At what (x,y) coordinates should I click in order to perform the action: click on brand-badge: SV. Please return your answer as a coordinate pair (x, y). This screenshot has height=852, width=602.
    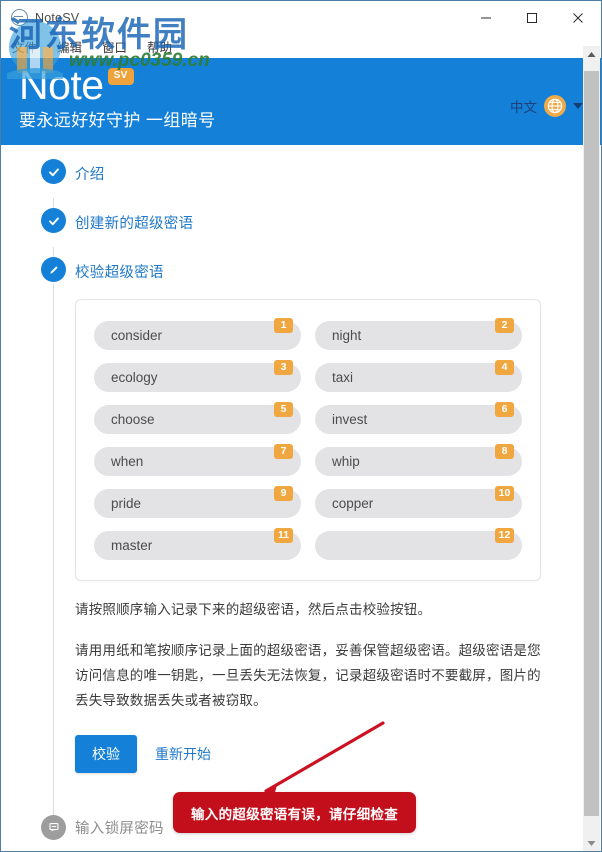
    Looking at the image, I should click on (120, 76).